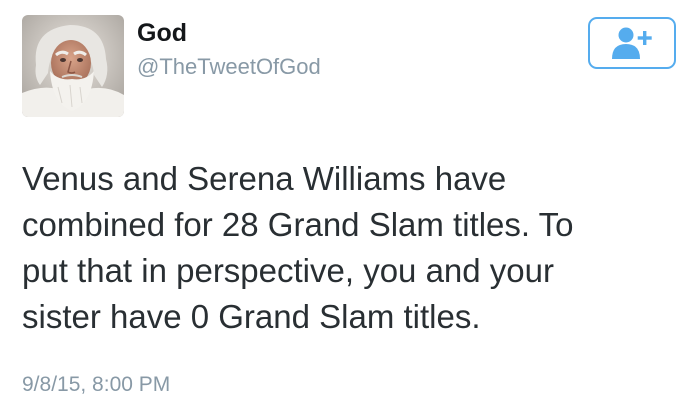 This screenshot has height=415, width=700. I want to click on add-user-icon, so click(632, 43).